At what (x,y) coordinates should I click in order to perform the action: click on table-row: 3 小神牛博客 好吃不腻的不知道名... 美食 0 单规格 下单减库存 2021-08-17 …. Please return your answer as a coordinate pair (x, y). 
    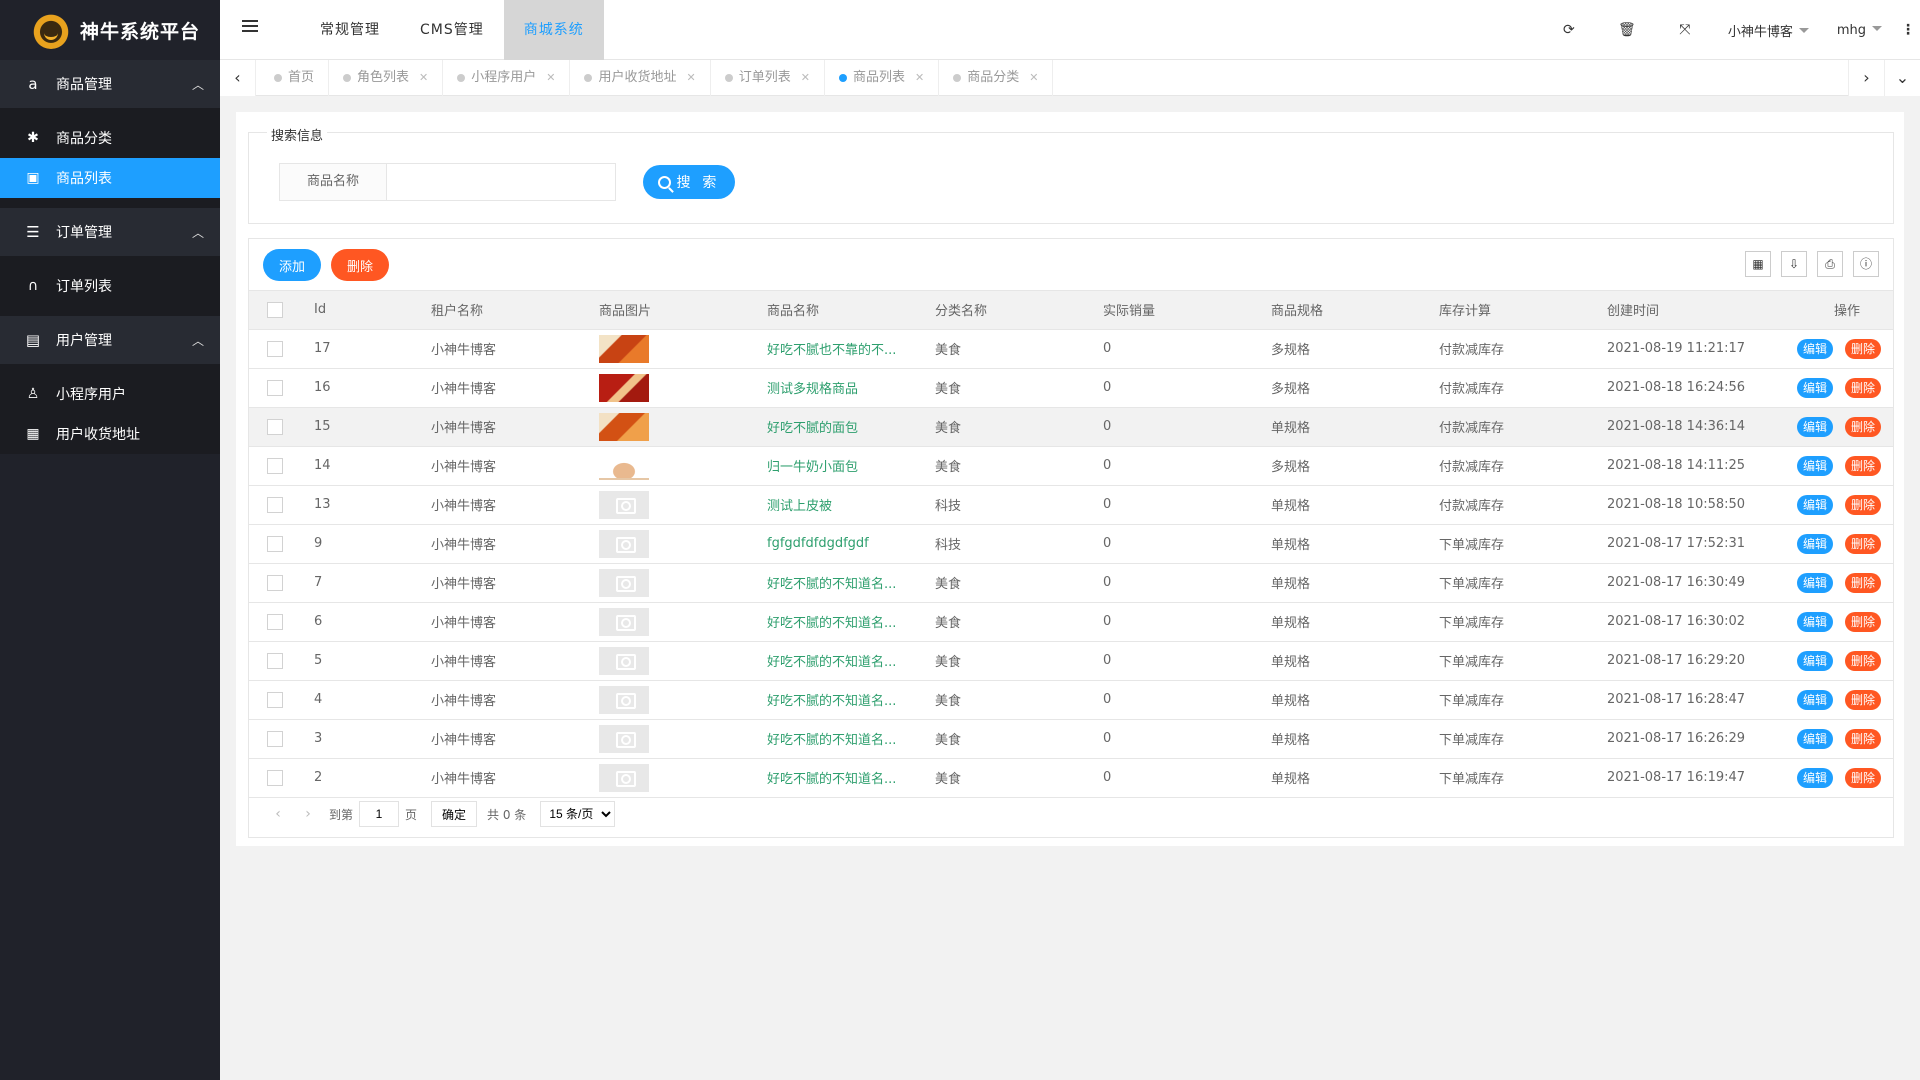
    Looking at the image, I should click on (1071, 739).